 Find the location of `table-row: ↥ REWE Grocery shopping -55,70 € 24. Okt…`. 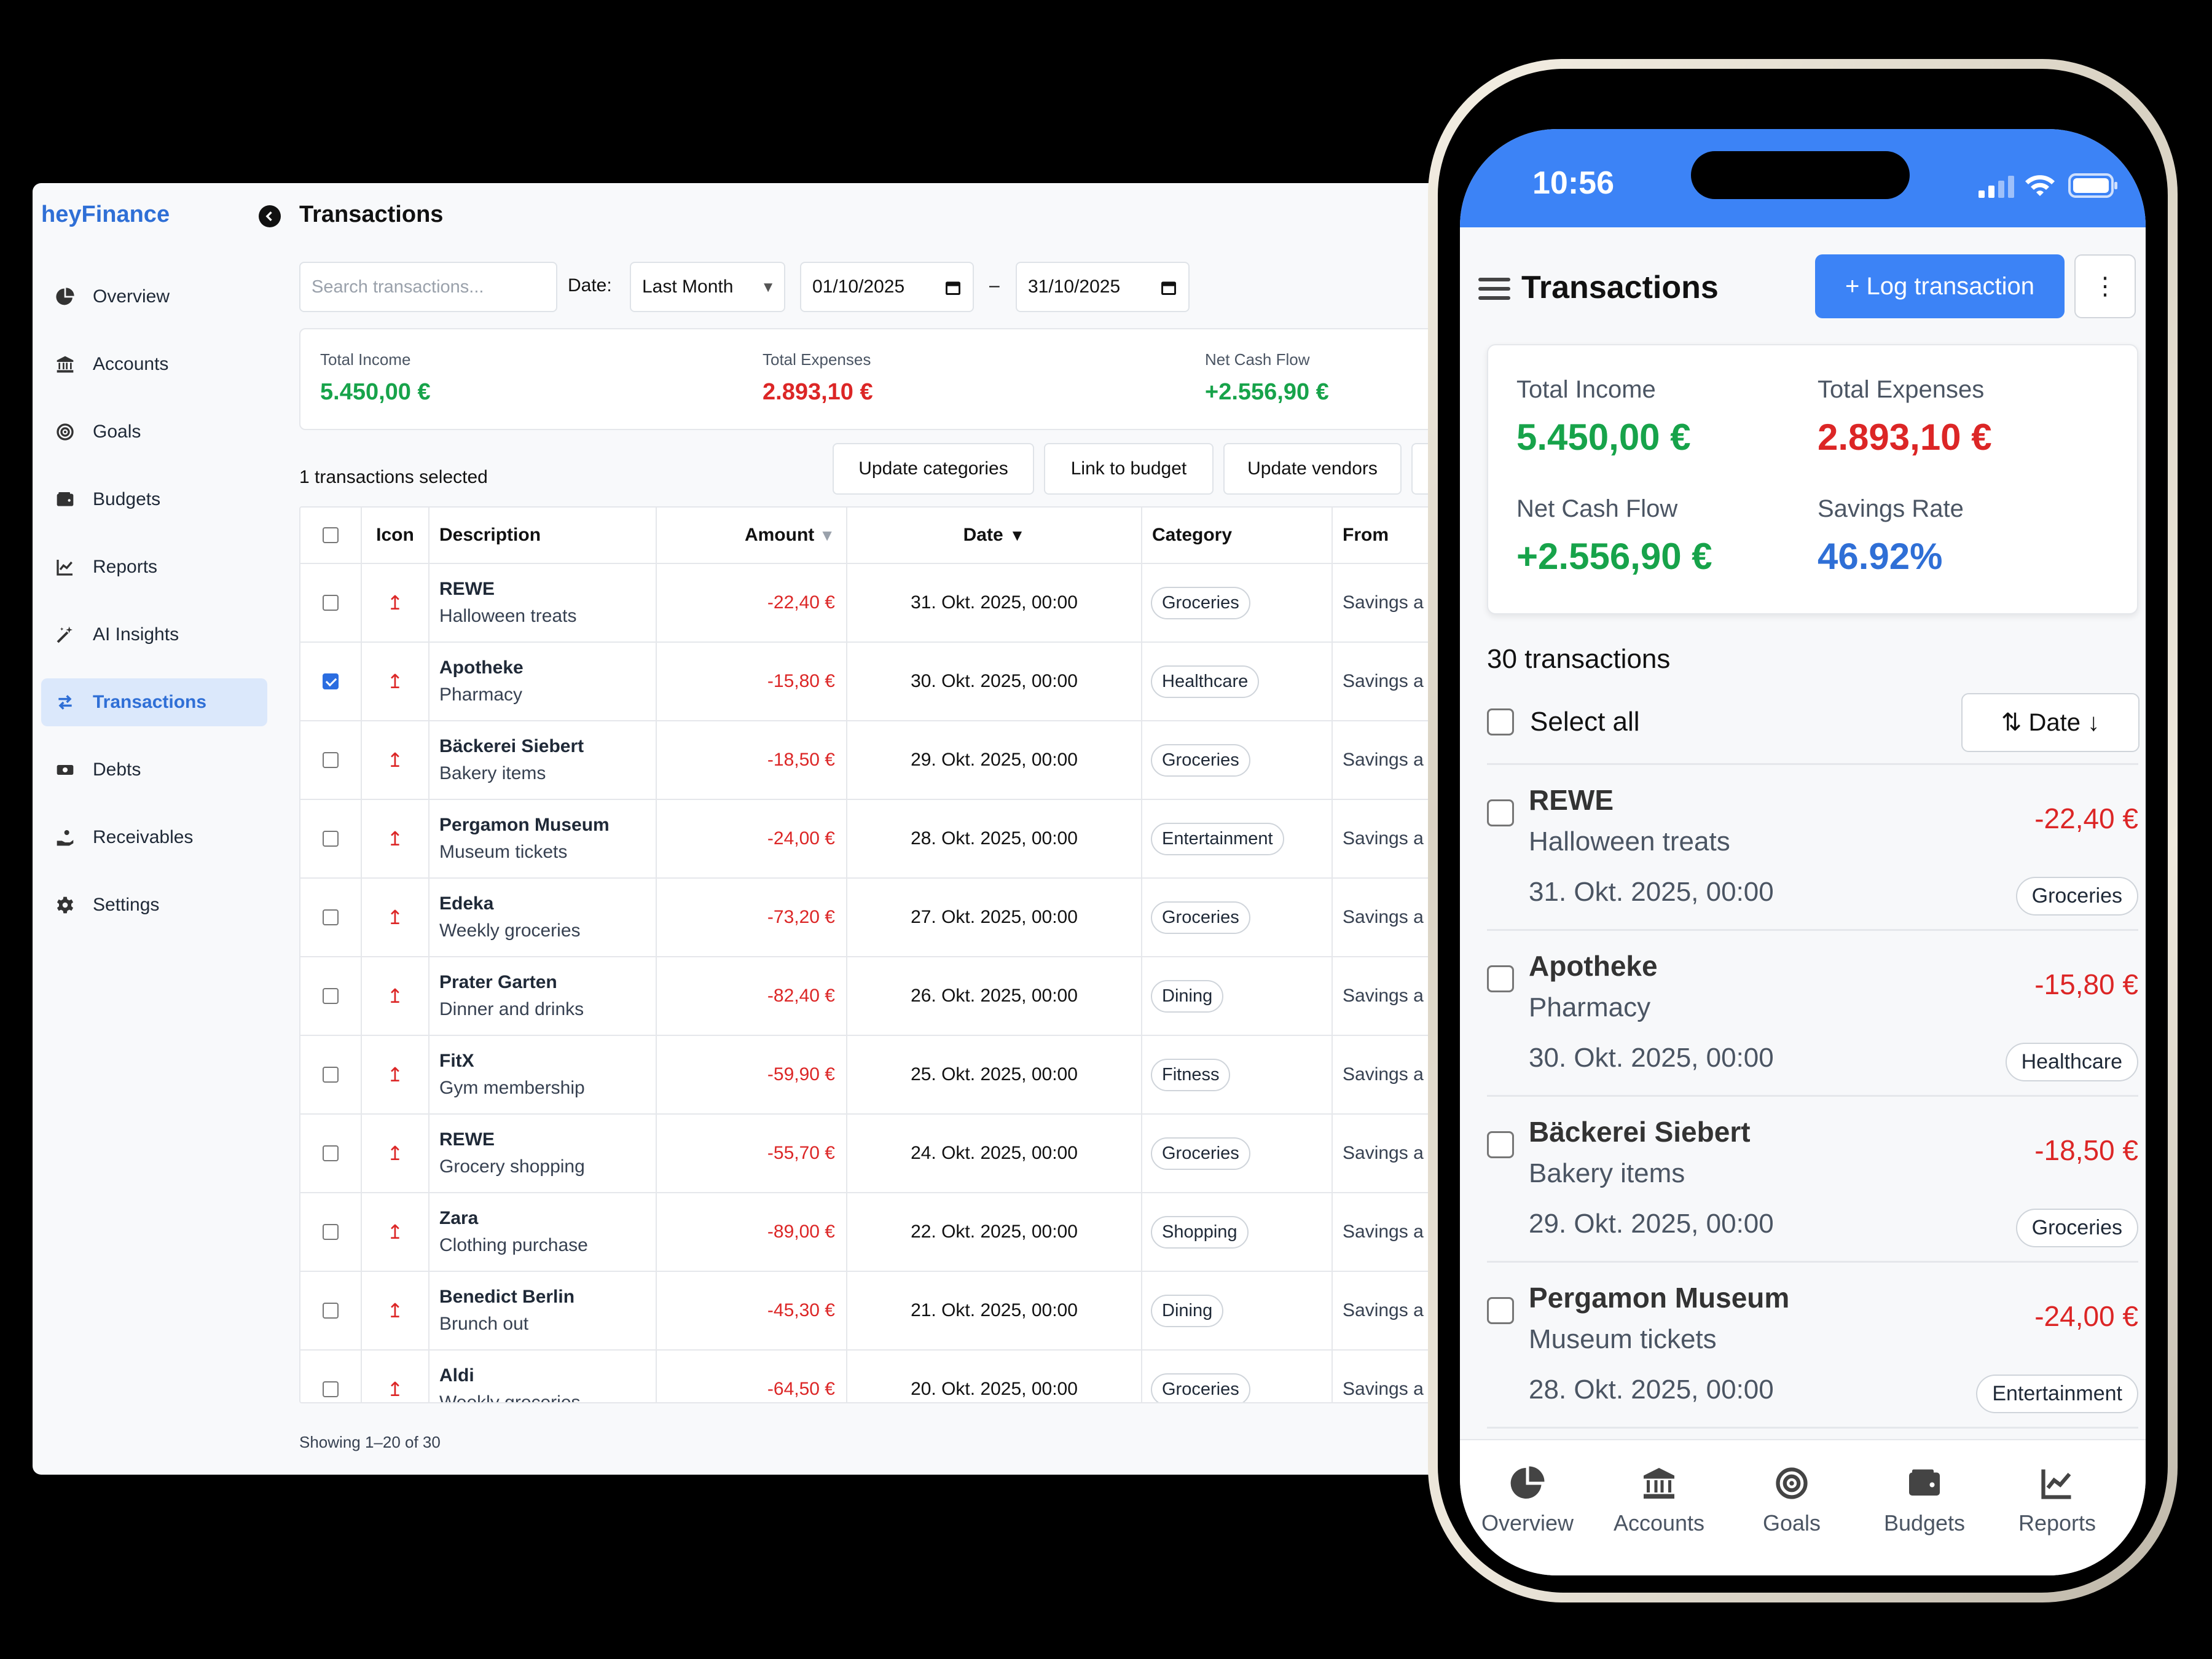

table-row: ↥ REWE Grocery shopping -55,70 € 24. Okt… is located at coordinates (903, 1152).